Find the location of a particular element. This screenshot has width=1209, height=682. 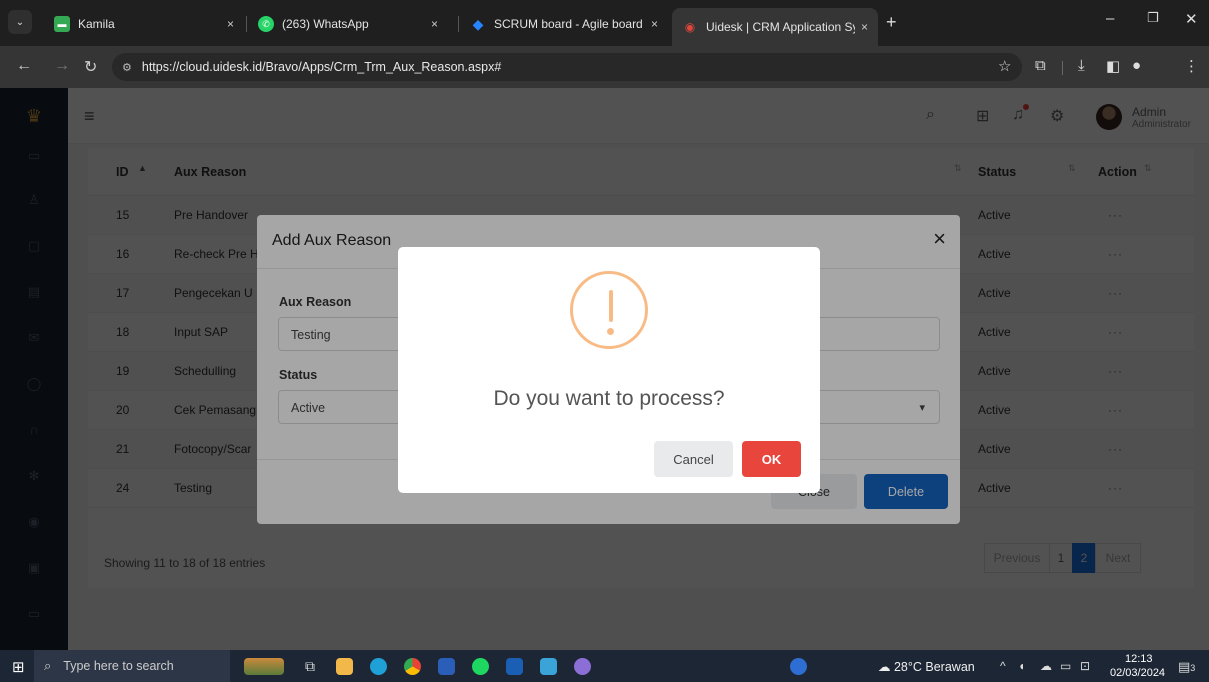

app-icon is located at coordinates (548, 666).